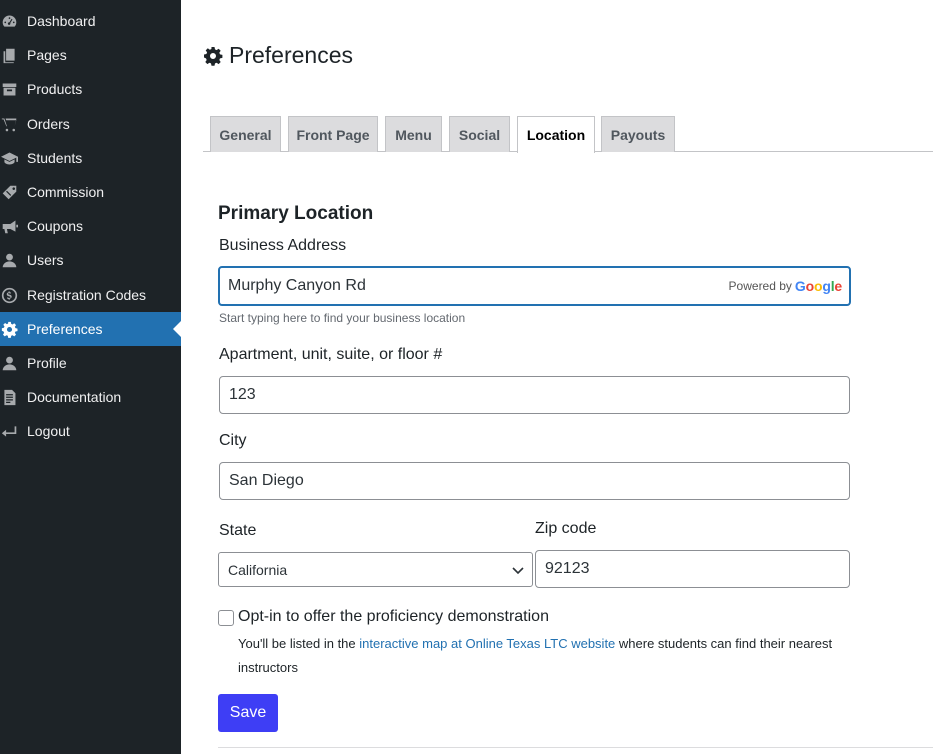  Describe the element at coordinates (47, 363) in the screenshot. I see `sidebar-item-label: Profile` at that location.